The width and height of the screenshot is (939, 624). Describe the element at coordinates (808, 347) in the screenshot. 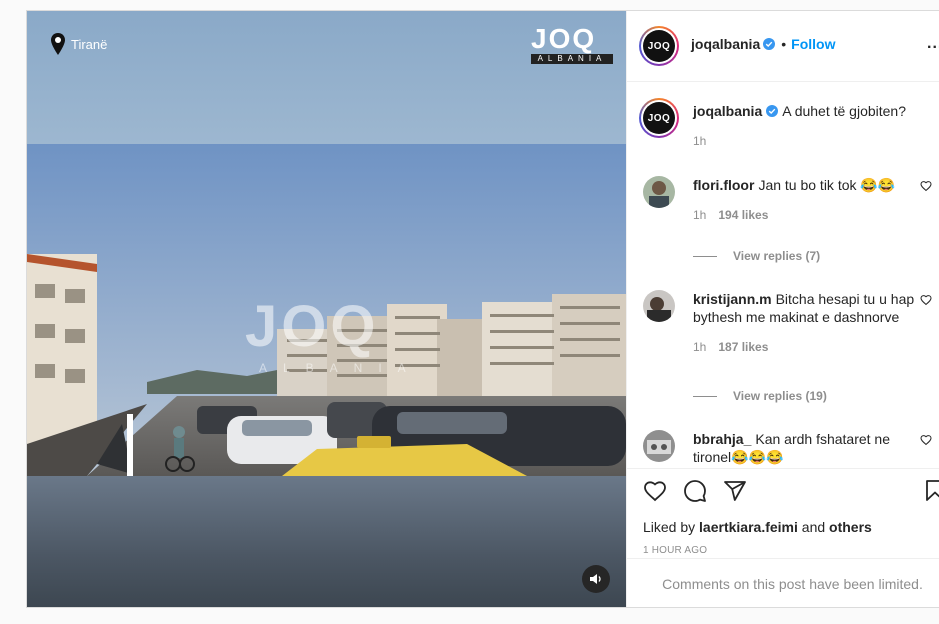

I see `comment-meta: 1h 187 likes` at that location.